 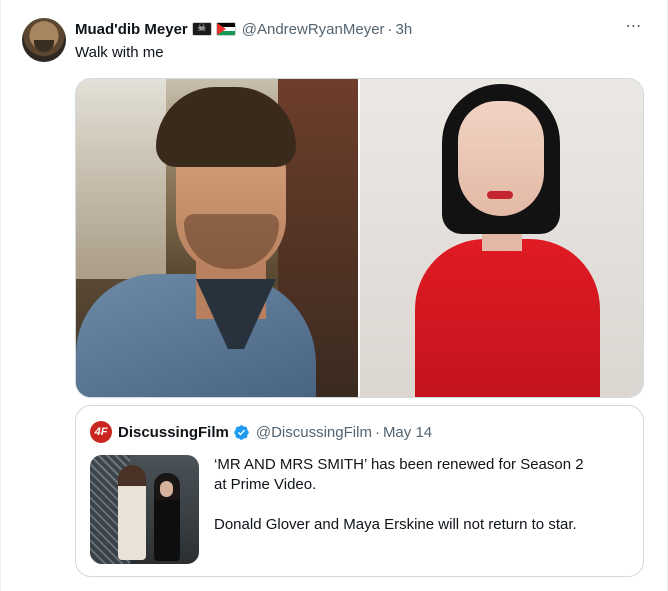 What do you see at coordinates (225, 29) in the screenshot?
I see `palestine-flag-icon` at bounding box center [225, 29].